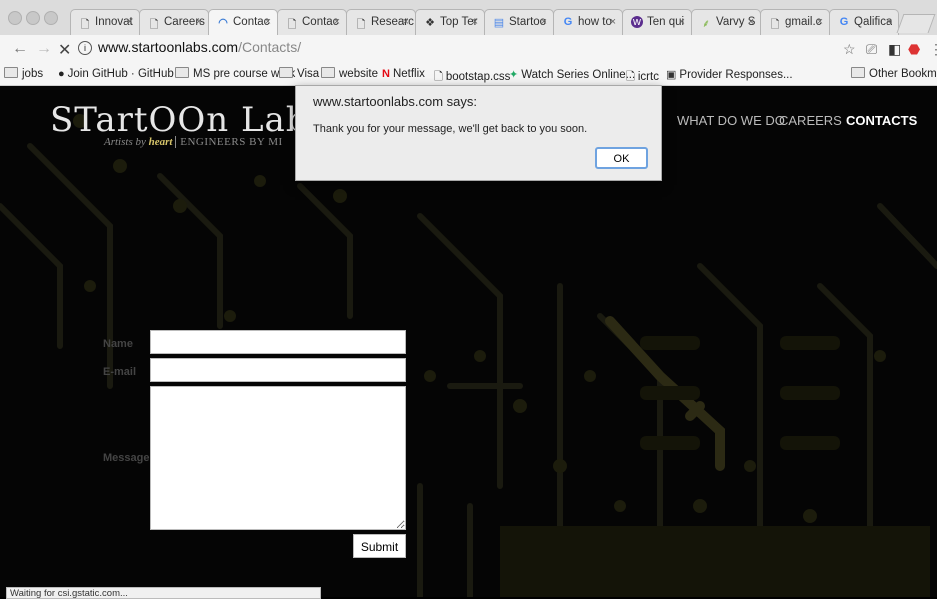 Image resolution: width=937 pixels, height=599 pixels. I want to click on nav-what-do-we-do: WHAT DO WE DO, so click(731, 120).